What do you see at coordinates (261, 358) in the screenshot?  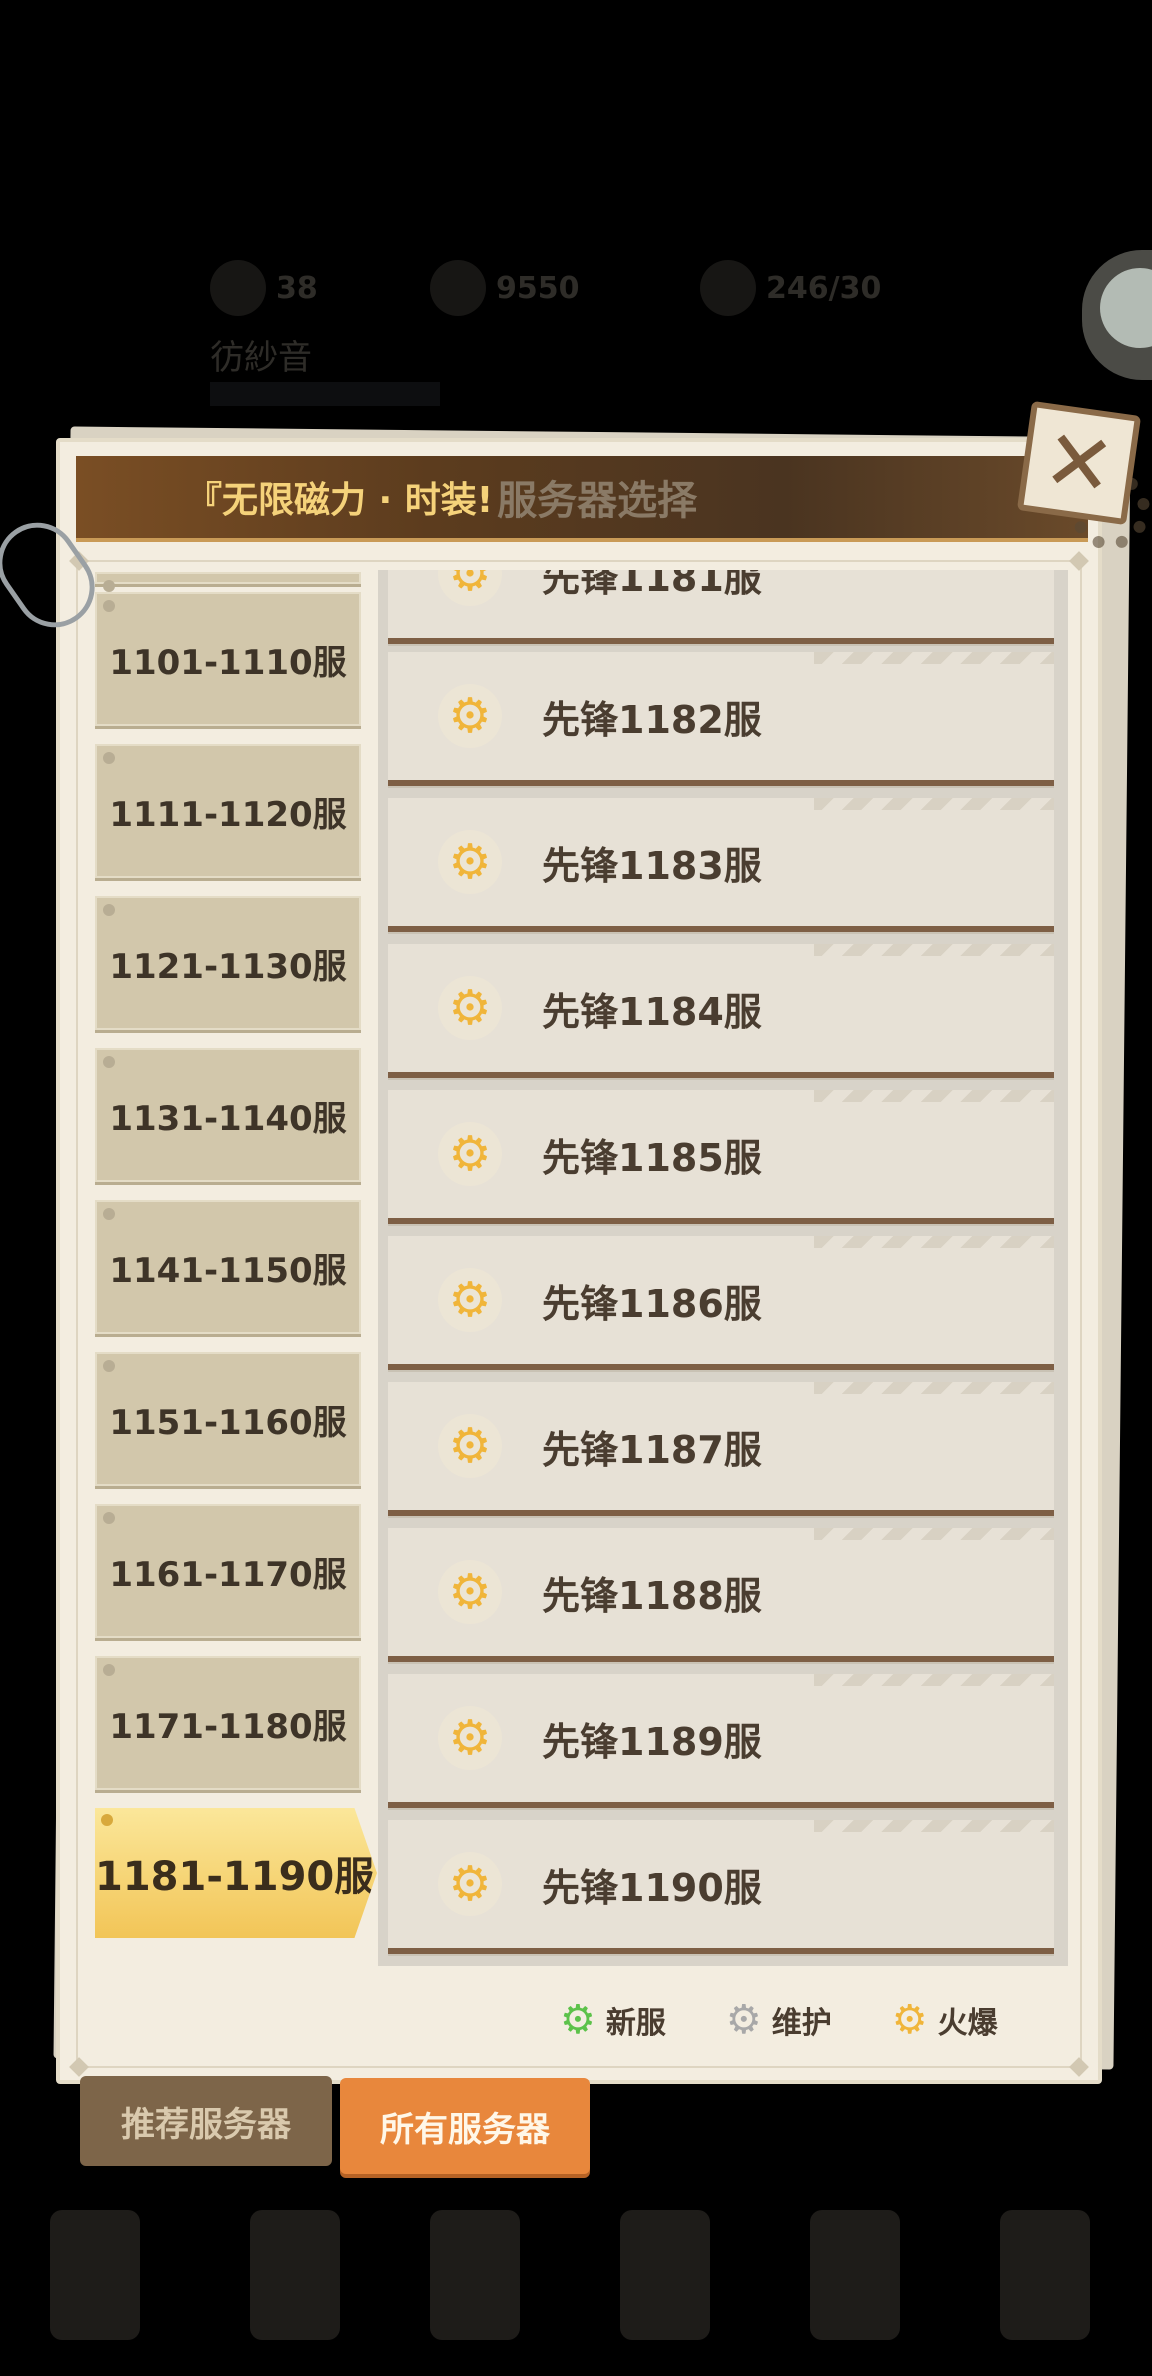 I see `player-name: 彷紗音` at bounding box center [261, 358].